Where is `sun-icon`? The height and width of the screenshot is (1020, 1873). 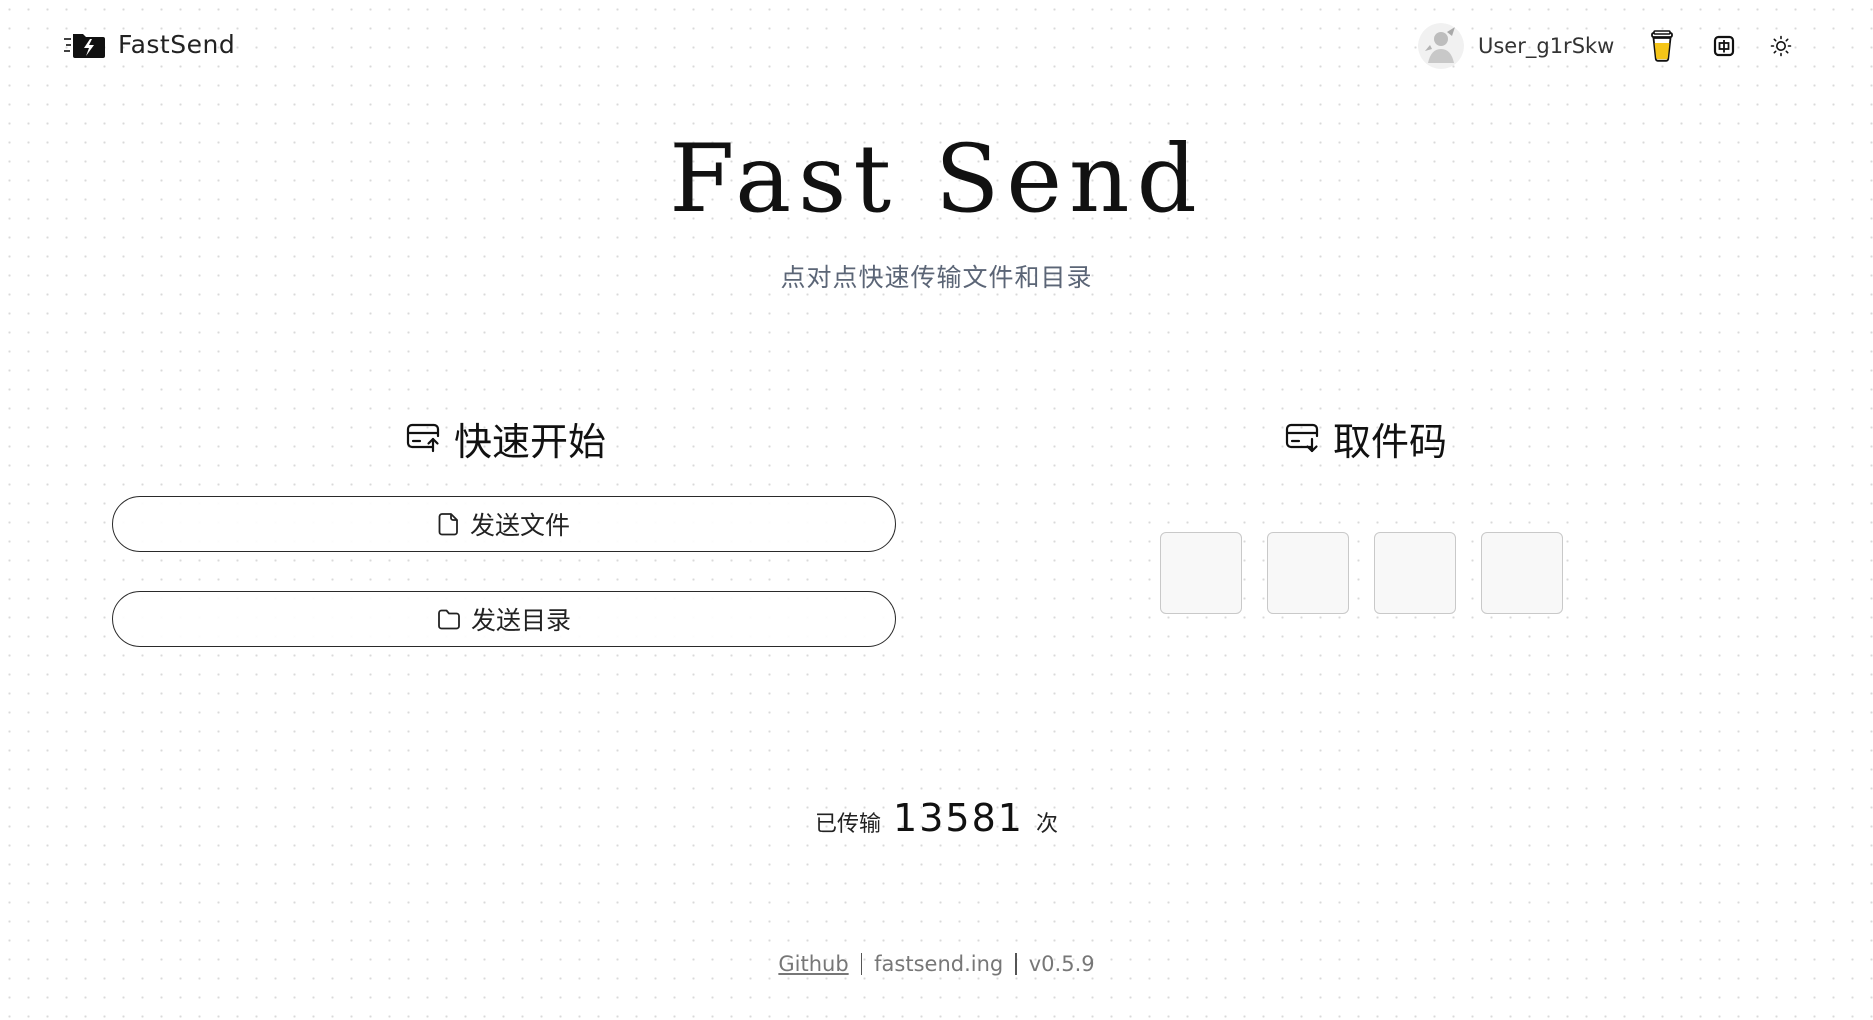 sun-icon is located at coordinates (1781, 46).